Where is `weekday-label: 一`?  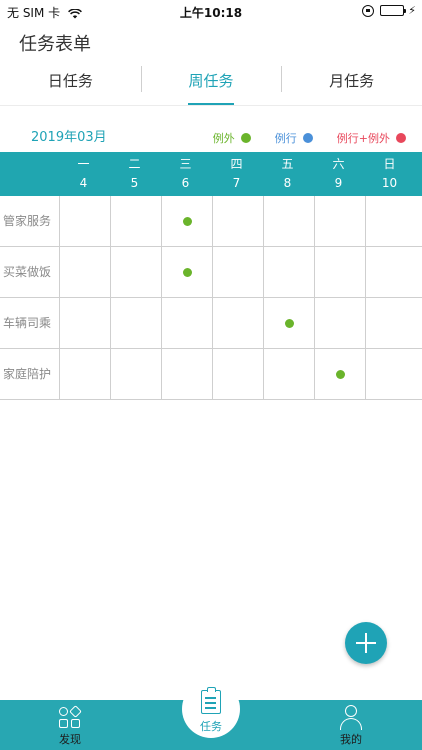 weekday-label: 一 is located at coordinates (83, 164).